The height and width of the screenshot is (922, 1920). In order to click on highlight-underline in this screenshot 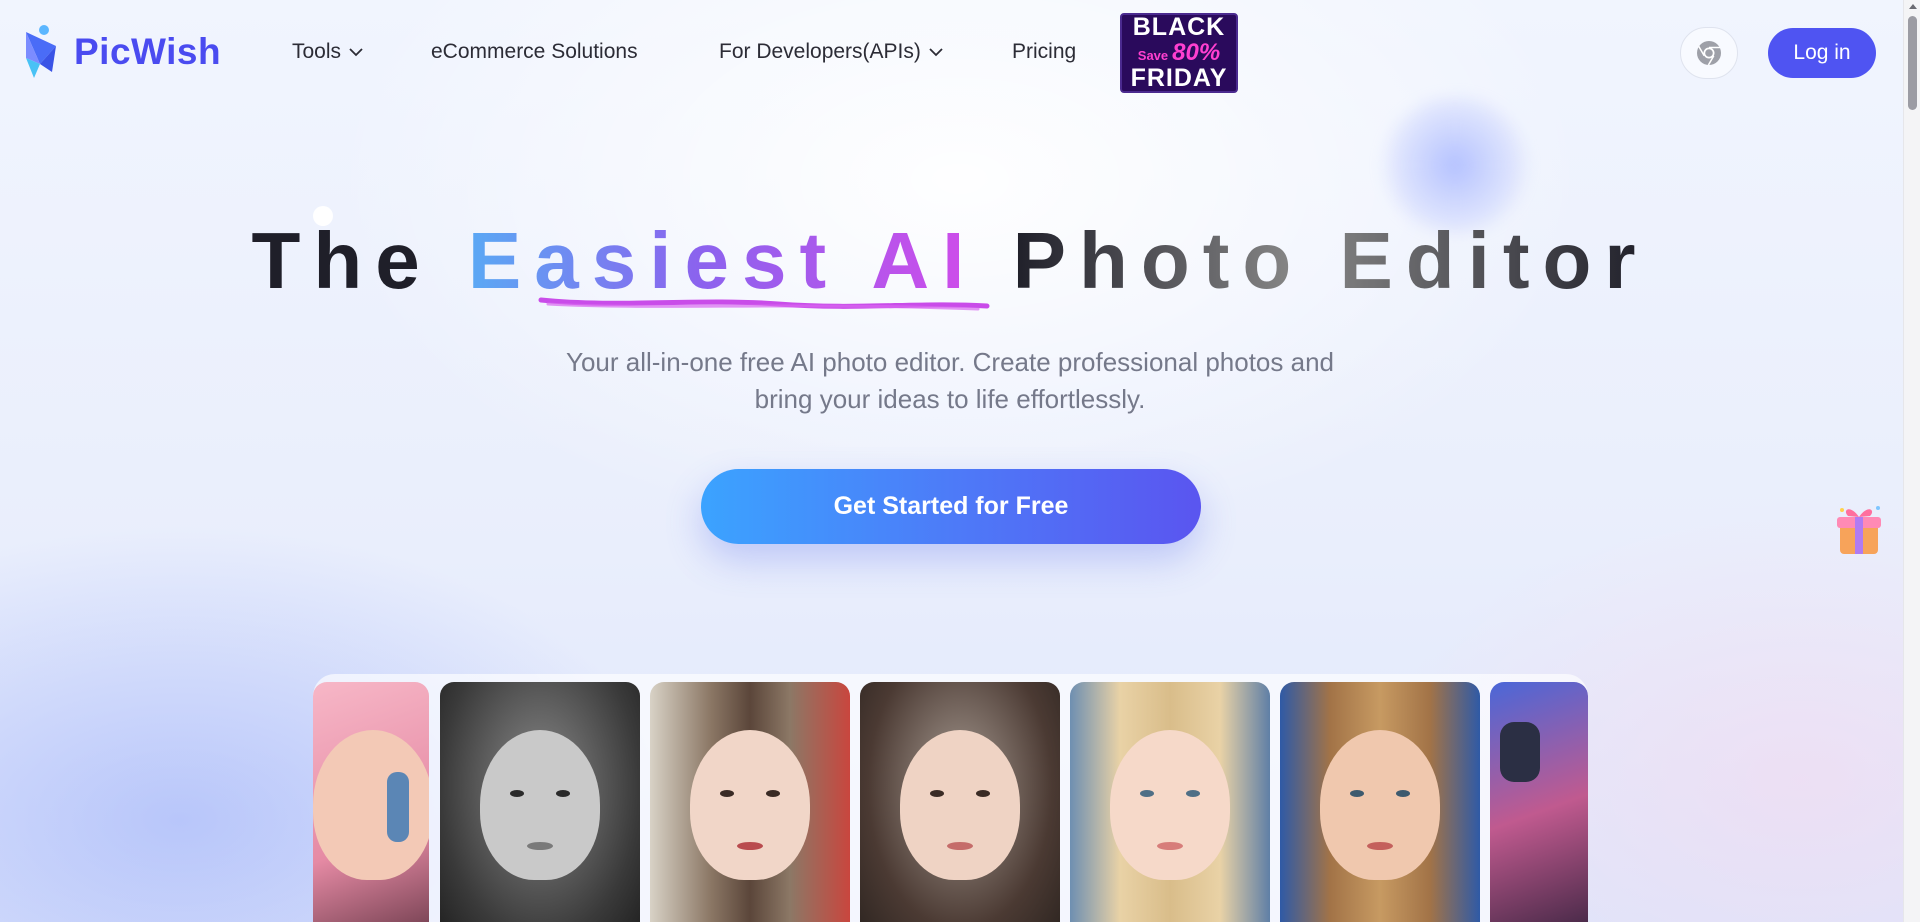, I will do `click(764, 304)`.